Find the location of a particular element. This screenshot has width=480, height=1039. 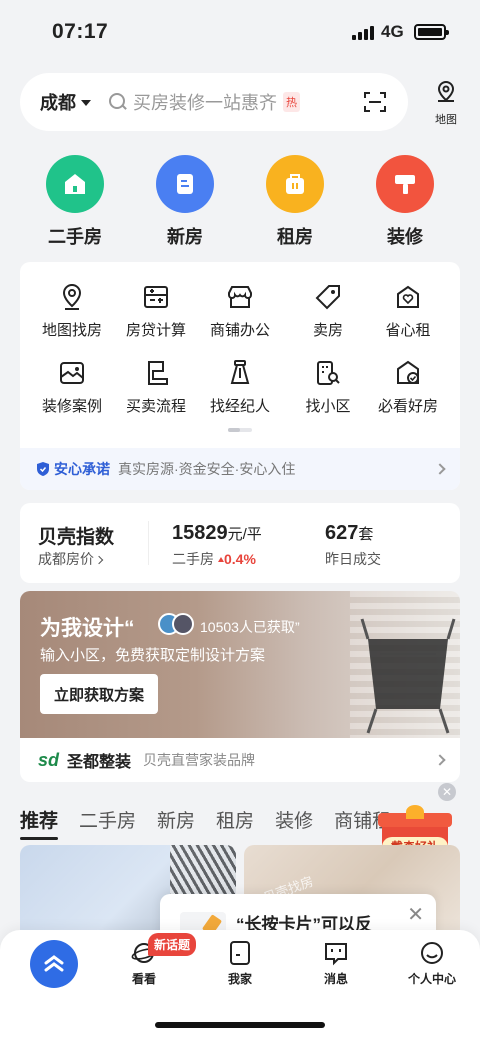

category-rent: 租房 is located at coordinates (295, 202).